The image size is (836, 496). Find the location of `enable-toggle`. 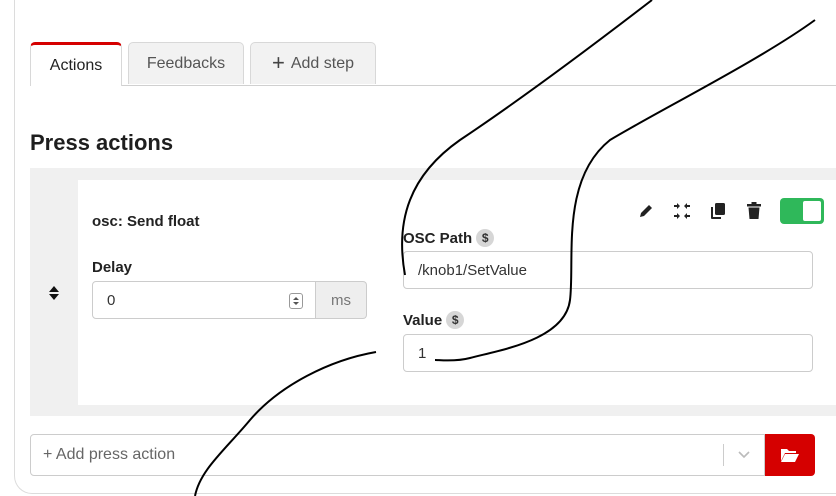

enable-toggle is located at coordinates (802, 211).